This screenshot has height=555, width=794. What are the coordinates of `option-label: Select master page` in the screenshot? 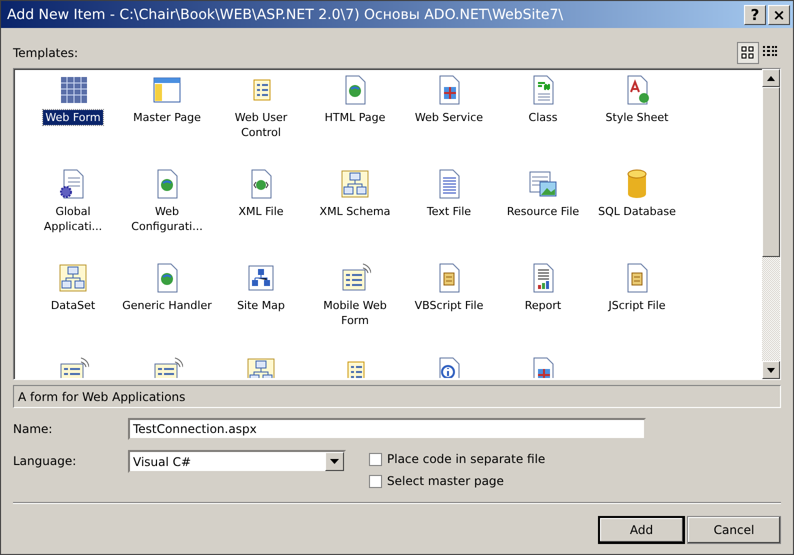 It's located at (445, 481).